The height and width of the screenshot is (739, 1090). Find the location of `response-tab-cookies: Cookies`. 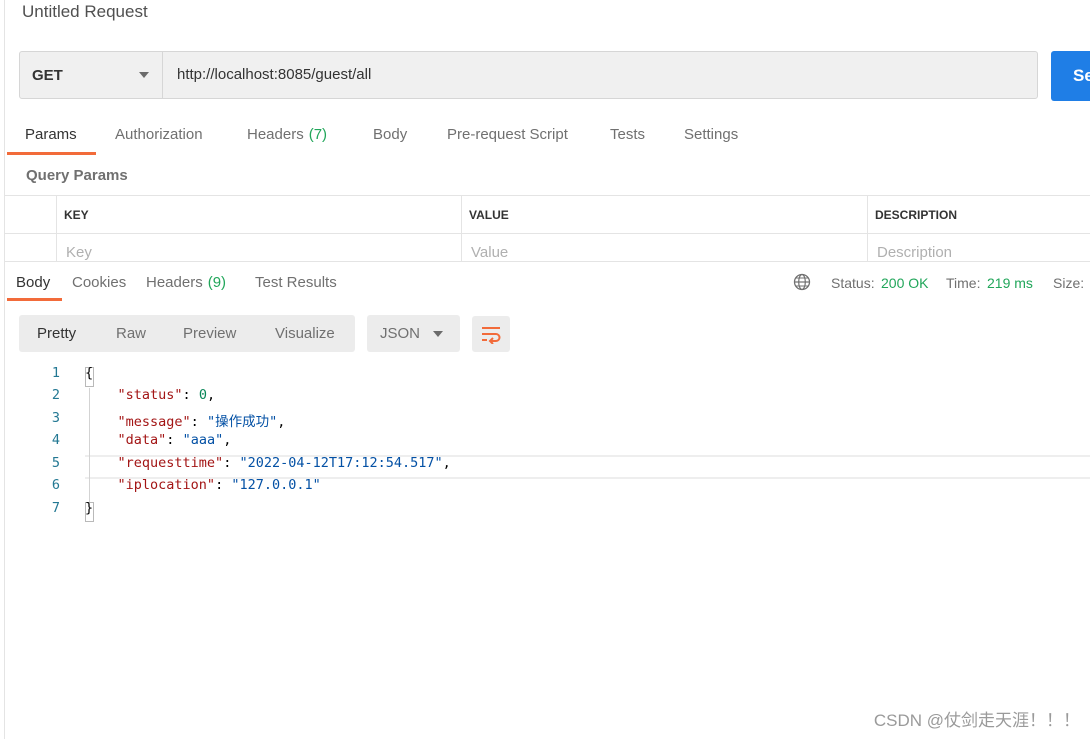

response-tab-cookies: Cookies is located at coordinates (99, 282).